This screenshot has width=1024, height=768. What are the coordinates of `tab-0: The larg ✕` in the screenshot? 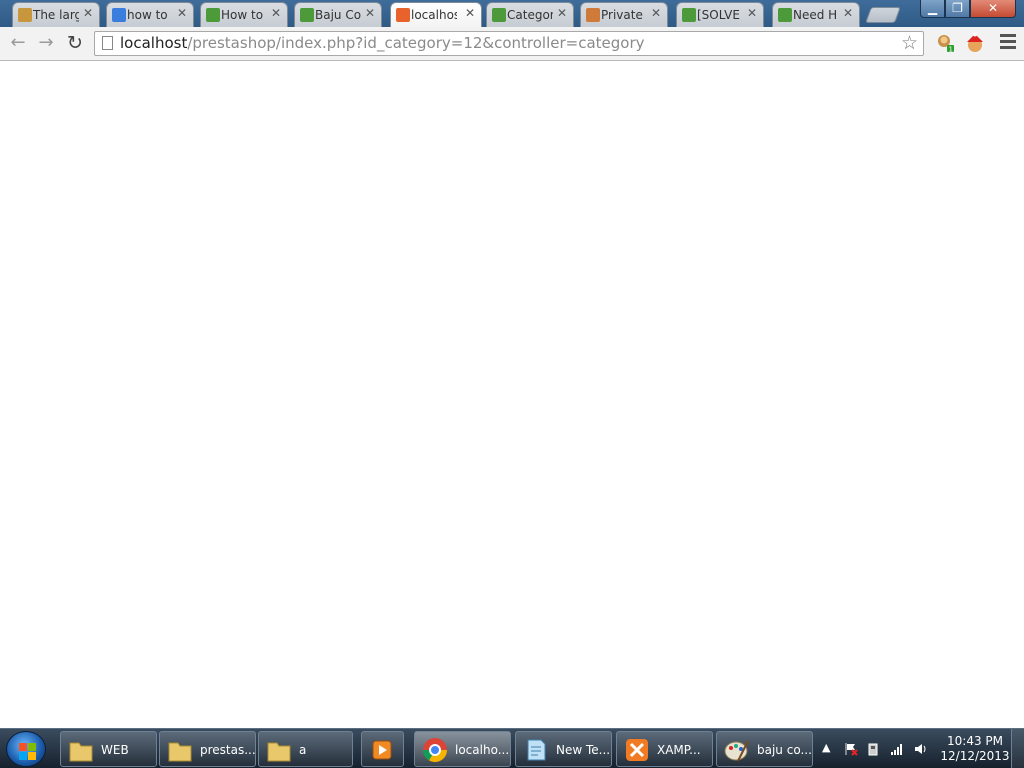 It's located at (56, 14).